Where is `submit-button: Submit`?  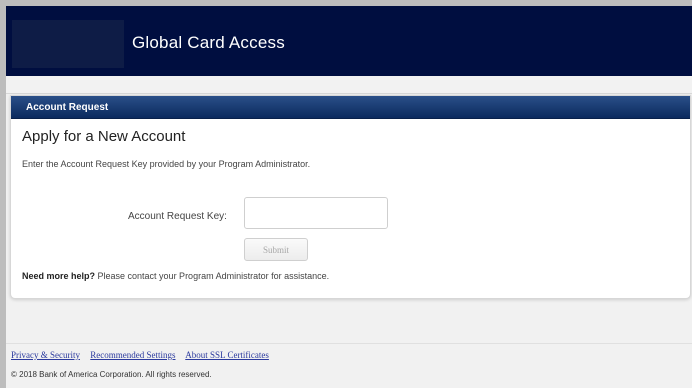 submit-button: Submit is located at coordinates (276, 249).